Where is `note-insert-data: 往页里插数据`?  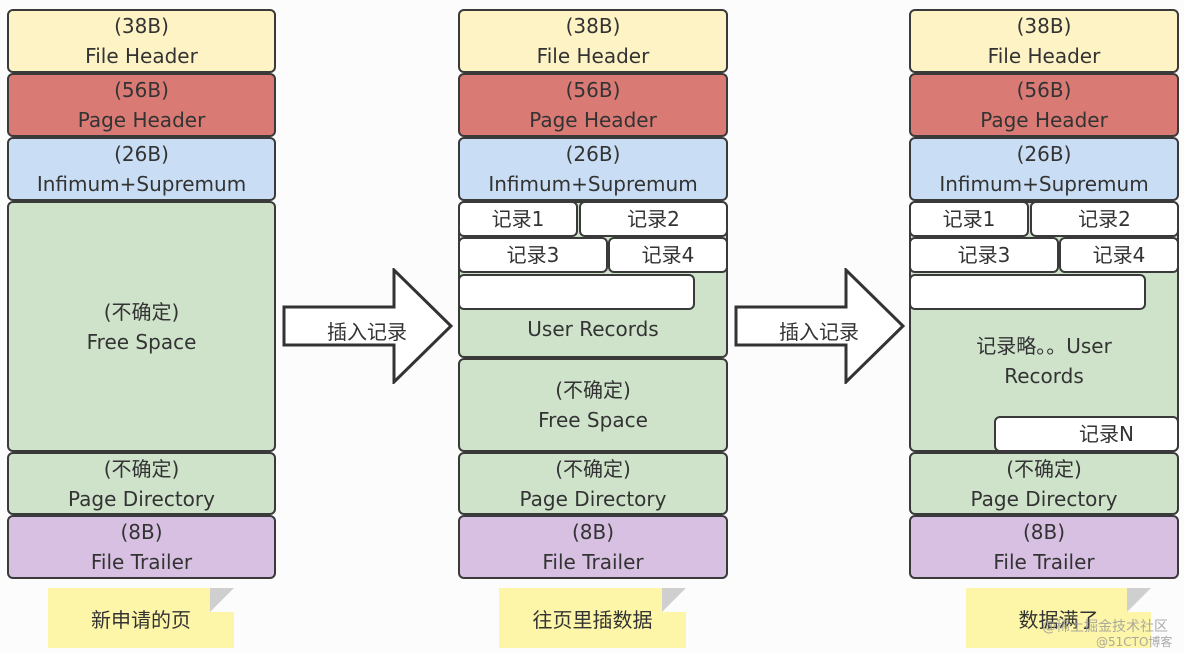
note-insert-data: 往页里插数据 is located at coordinates (592, 618).